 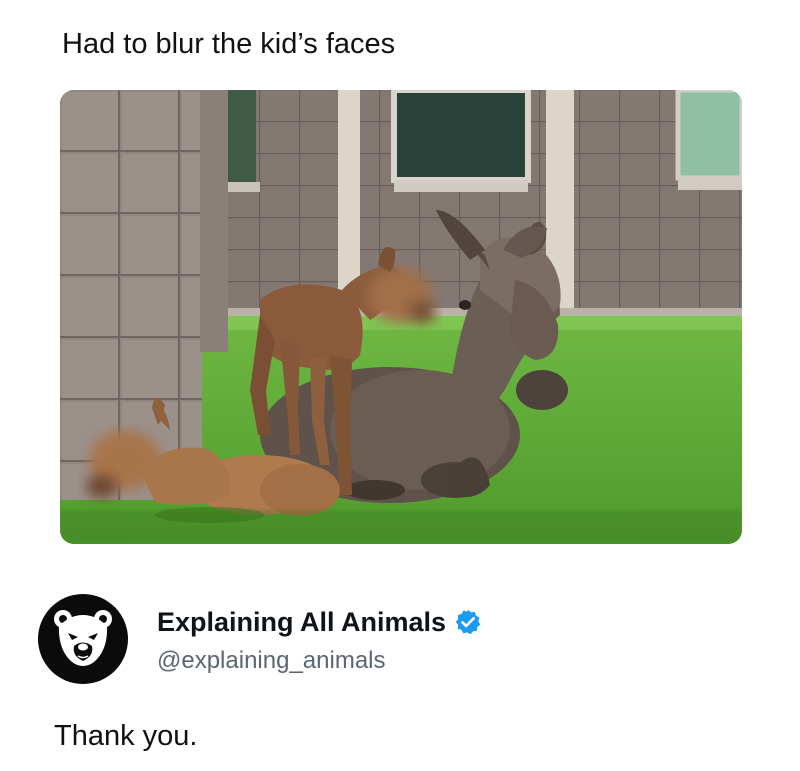 What do you see at coordinates (229, 44) in the screenshot?
I see `post-caption: Had to blur the kid’s faces` at bounding box center [229, 44].